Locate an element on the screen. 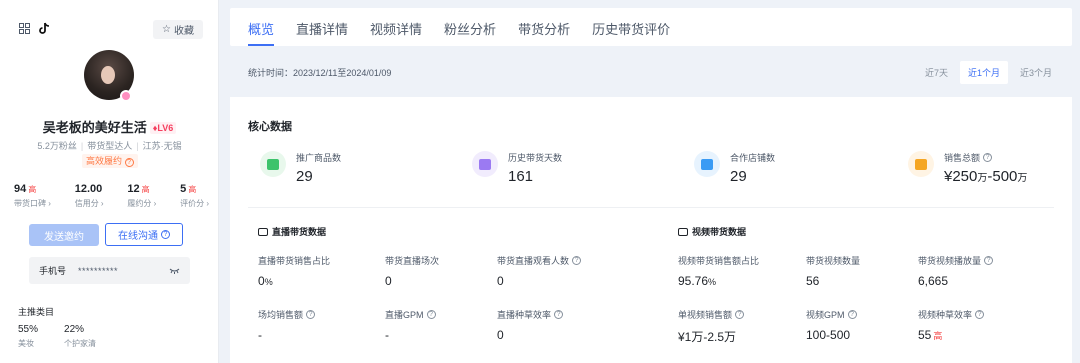  star-icon: ☆ is located at coordinates (166, 29).